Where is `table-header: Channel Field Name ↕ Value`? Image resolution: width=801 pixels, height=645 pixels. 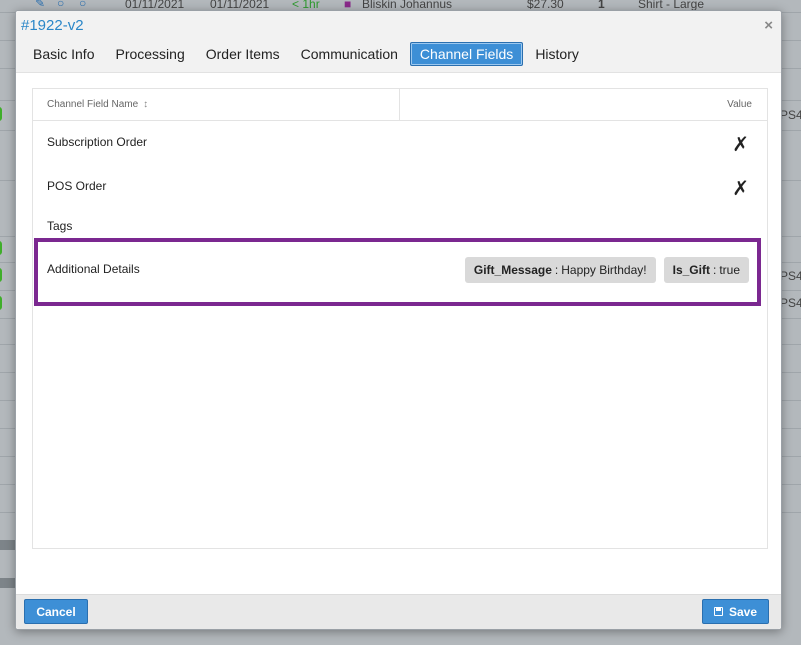 table-header: Channel Field Name ↕ Value is located at coordinates (400, 105).